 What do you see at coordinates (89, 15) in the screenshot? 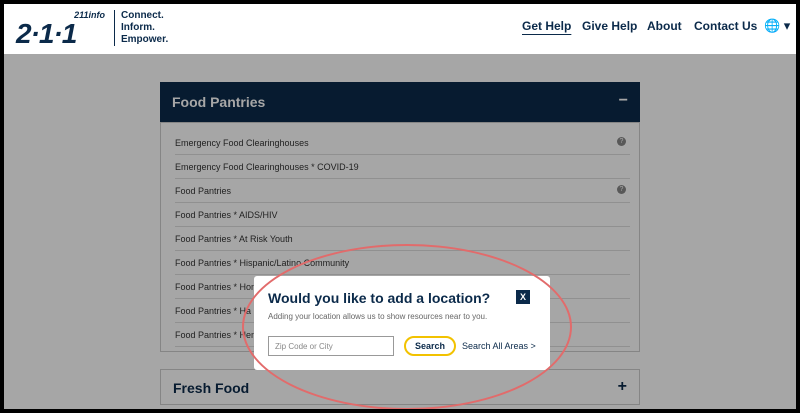
I see `logo-info-text: 211info` at bounding box center [89, 15].